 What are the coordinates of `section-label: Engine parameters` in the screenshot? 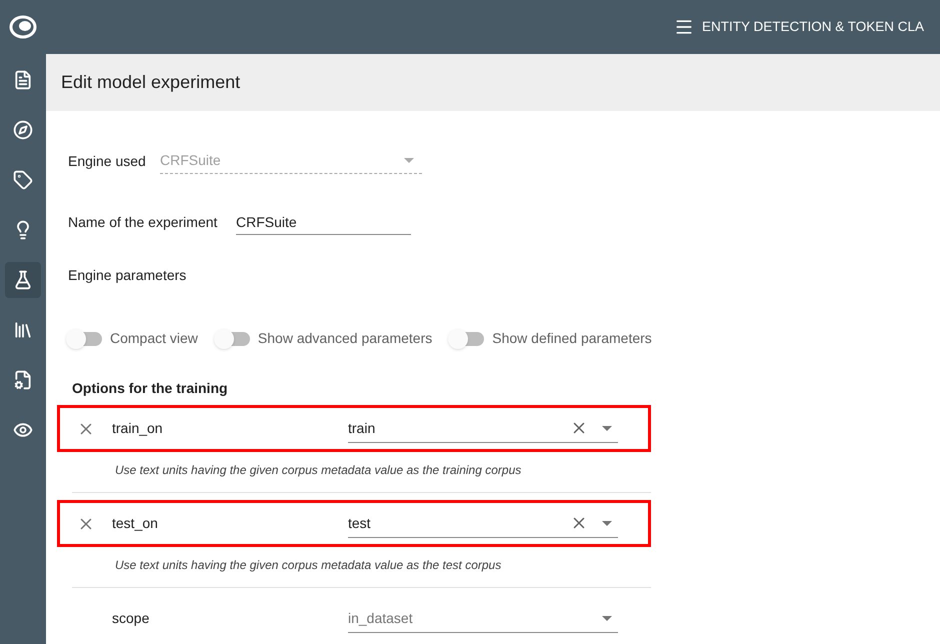 It's located at (128, 275).